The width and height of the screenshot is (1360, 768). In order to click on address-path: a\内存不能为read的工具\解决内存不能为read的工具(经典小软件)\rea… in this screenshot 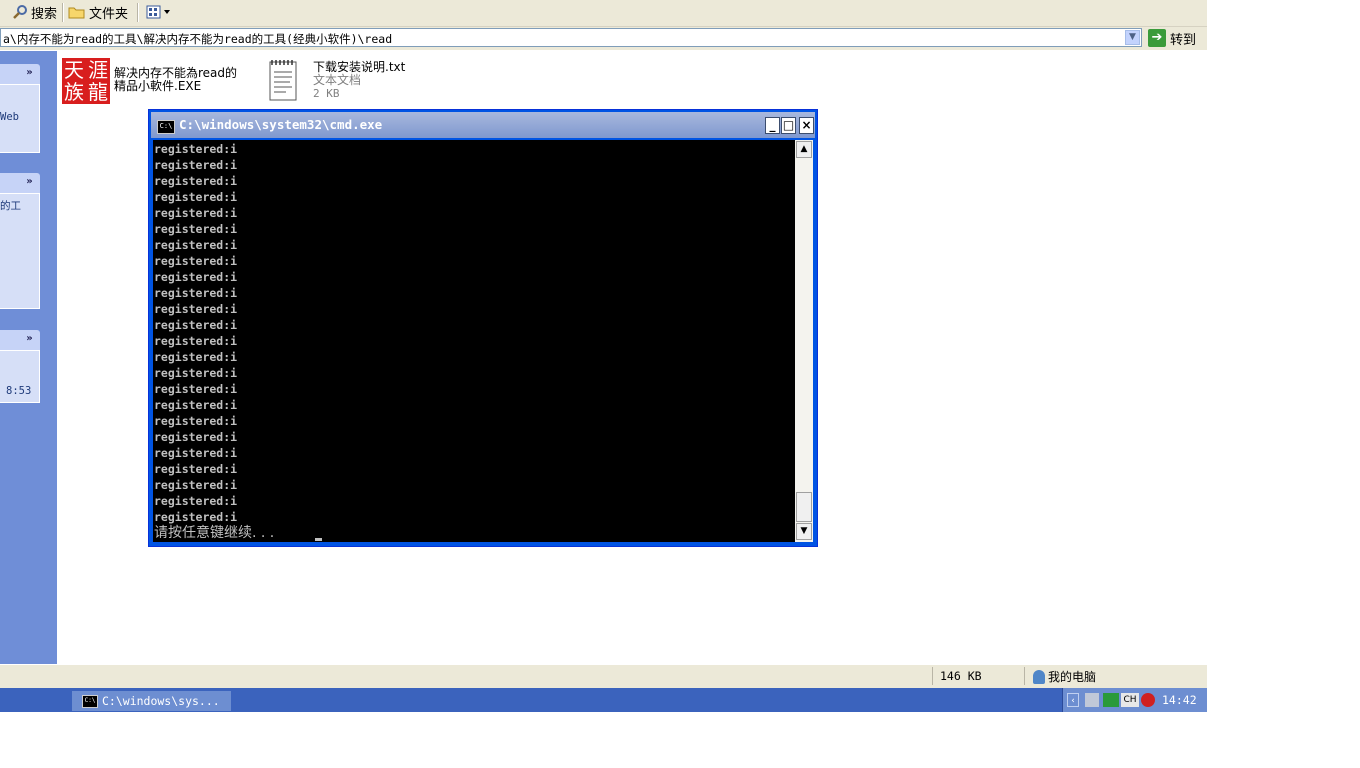, I will do `click(198, 39)`.